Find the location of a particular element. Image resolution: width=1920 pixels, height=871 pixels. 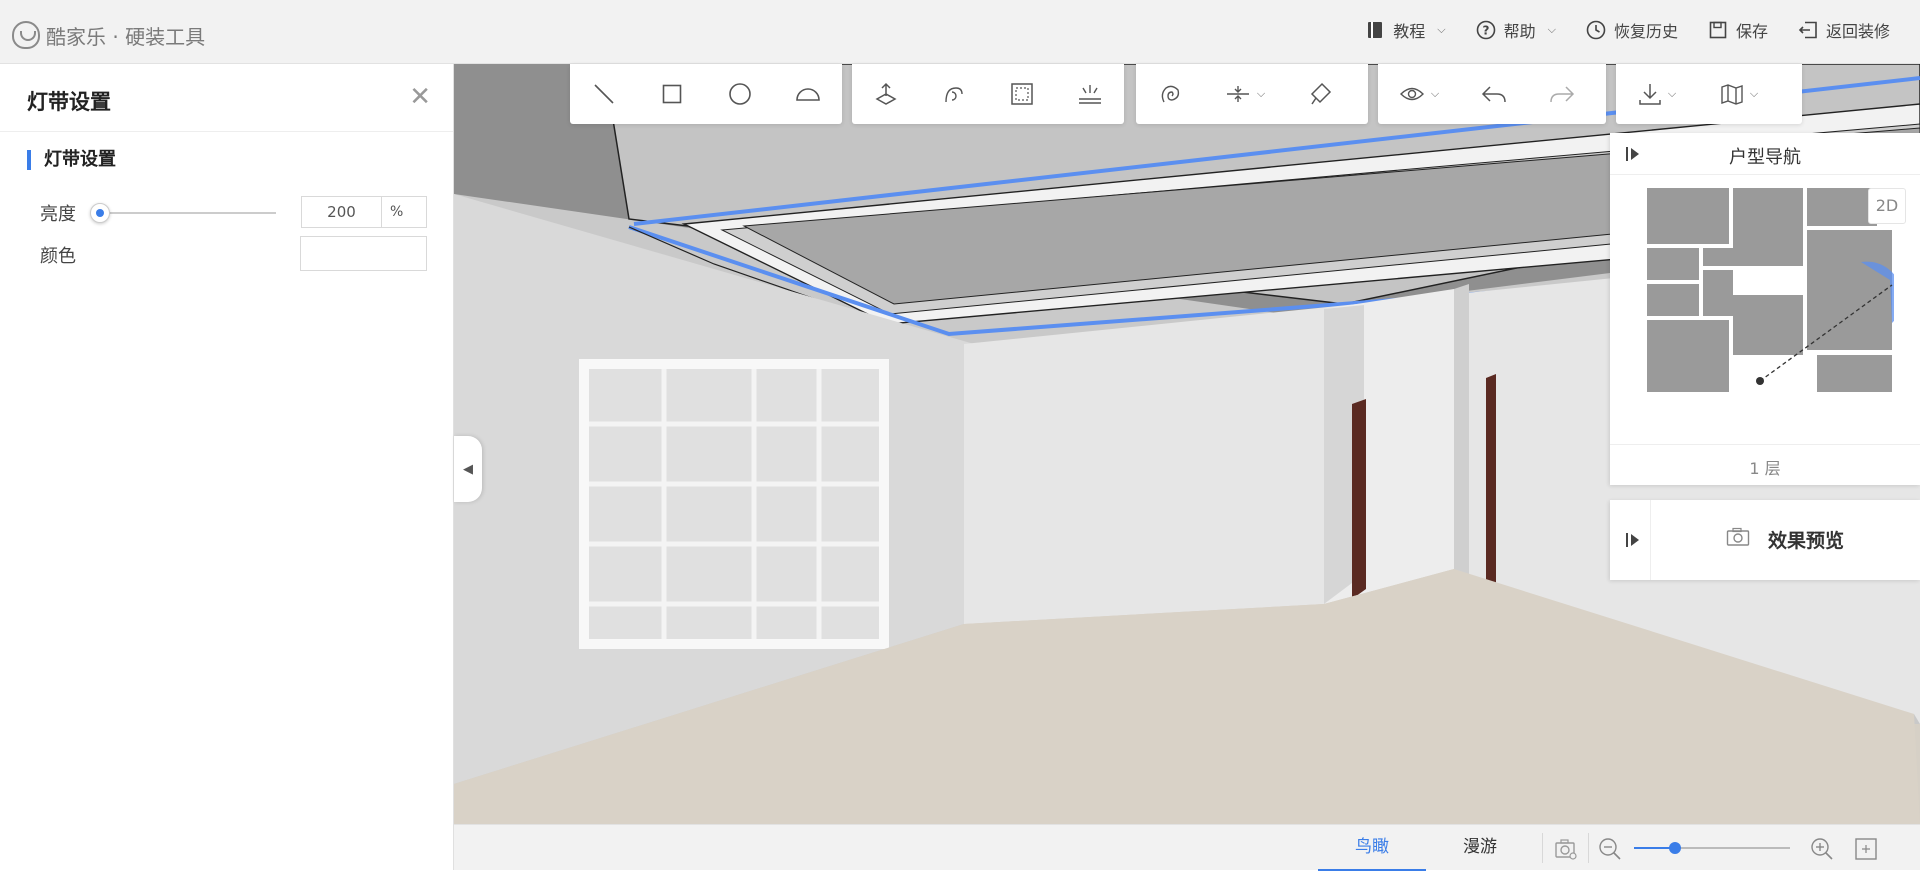

help-button: ? 帮助 ⌵ is located at coordinates (1516, 30).